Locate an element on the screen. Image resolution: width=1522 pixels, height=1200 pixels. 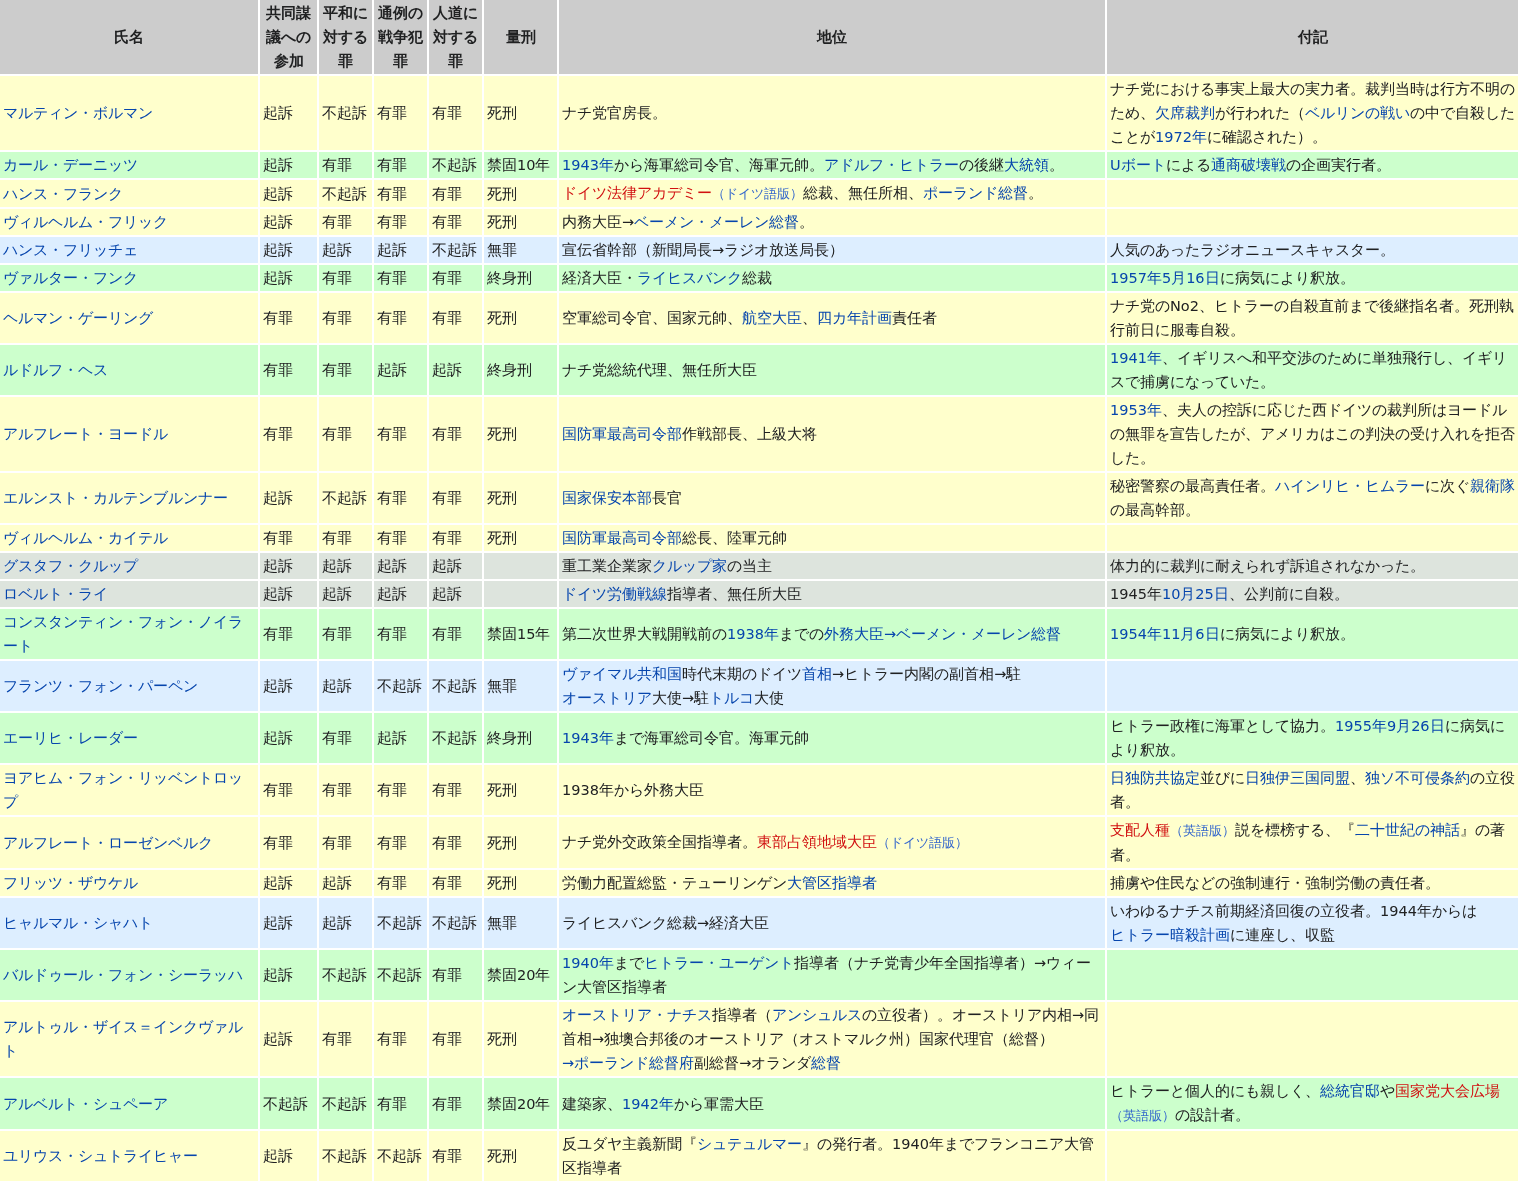
name-link: ユリウス・シュトライヒャー is located at coordinates (129, 1156).